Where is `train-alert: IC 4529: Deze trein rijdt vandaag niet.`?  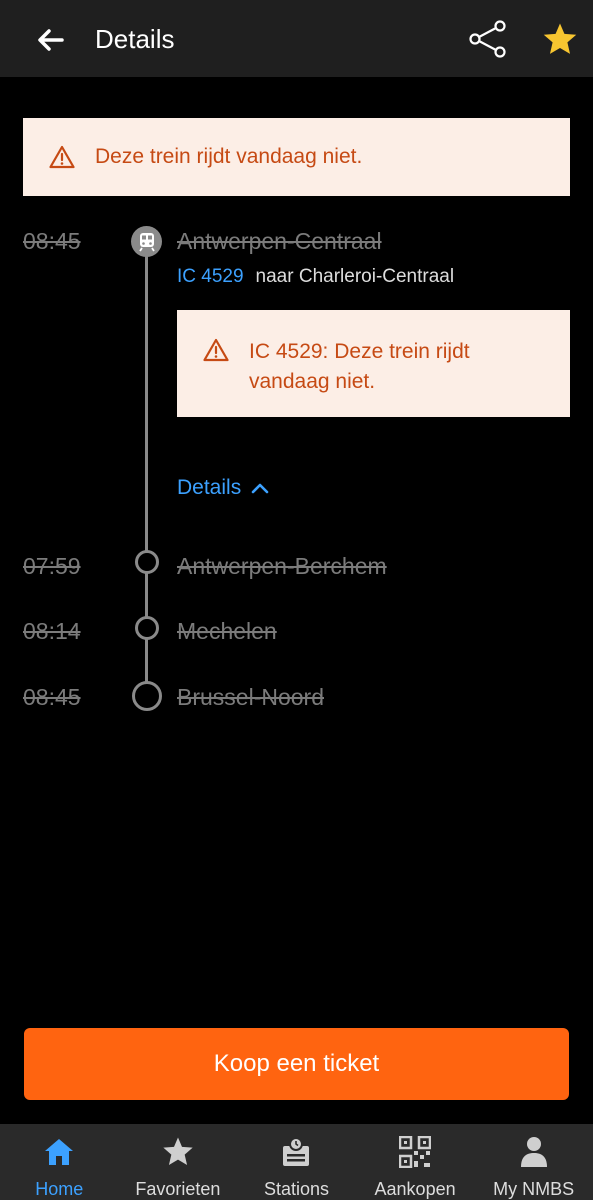 train-alert: IC 4529: Deze trein rijdt vandaag niet. is located at coordinates (373, 363).